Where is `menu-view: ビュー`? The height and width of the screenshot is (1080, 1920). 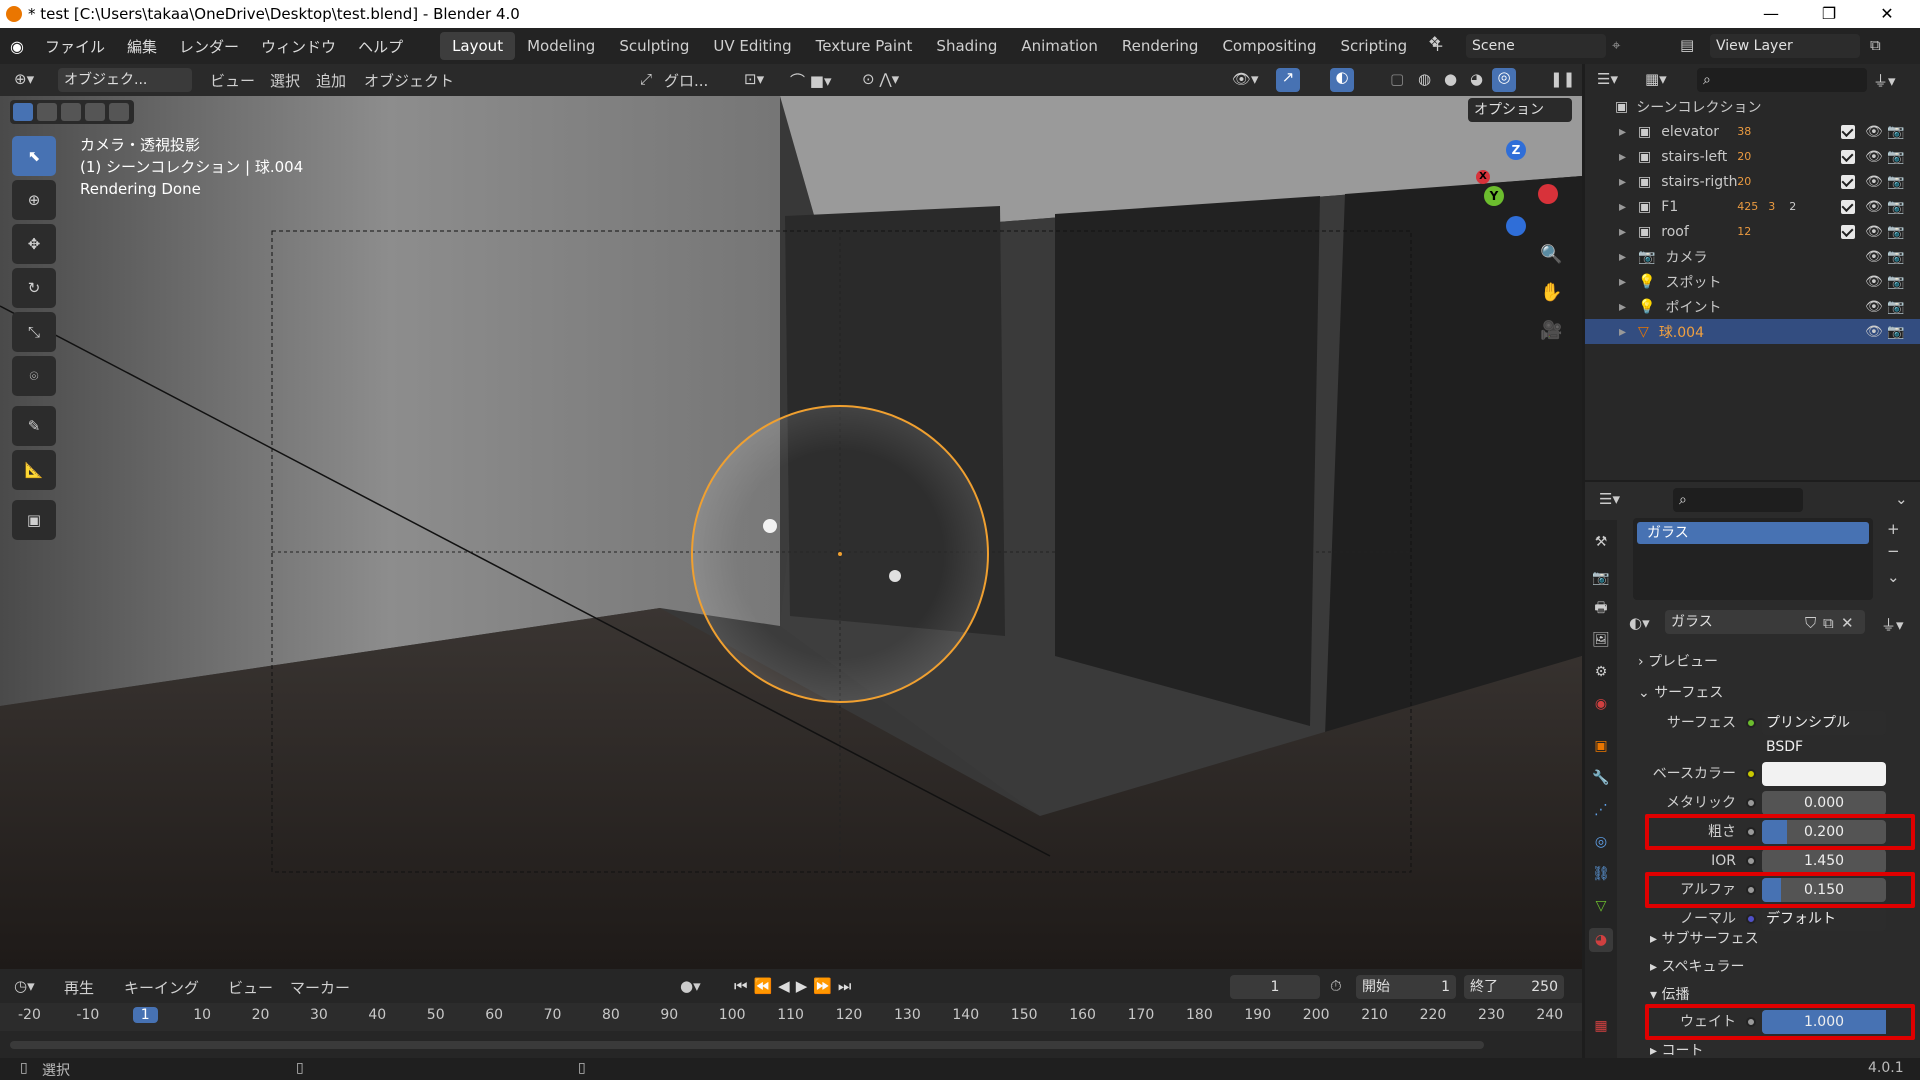
menu-view: ビュー is located at coordinates (232, 80).